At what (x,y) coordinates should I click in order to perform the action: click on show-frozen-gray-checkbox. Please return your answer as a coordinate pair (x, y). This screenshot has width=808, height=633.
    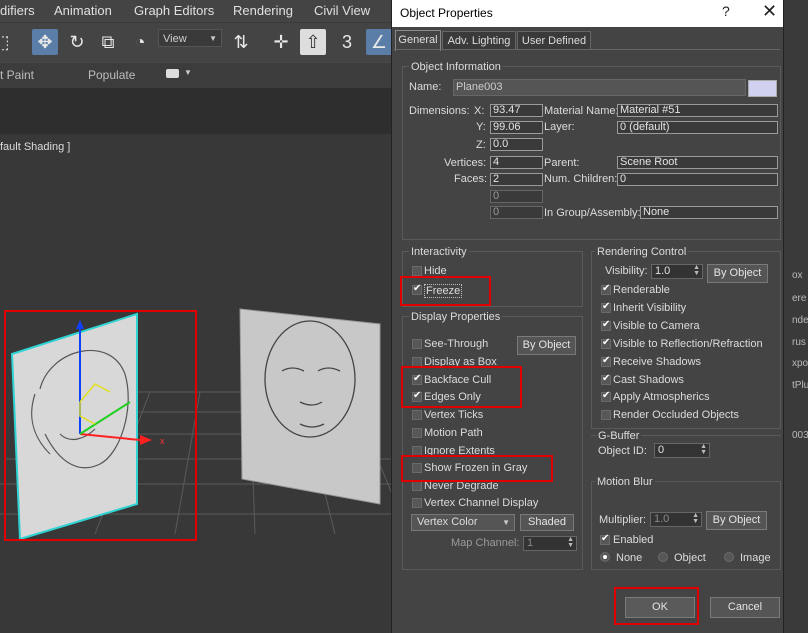
    Looking at the image, I should click on (417, 468).